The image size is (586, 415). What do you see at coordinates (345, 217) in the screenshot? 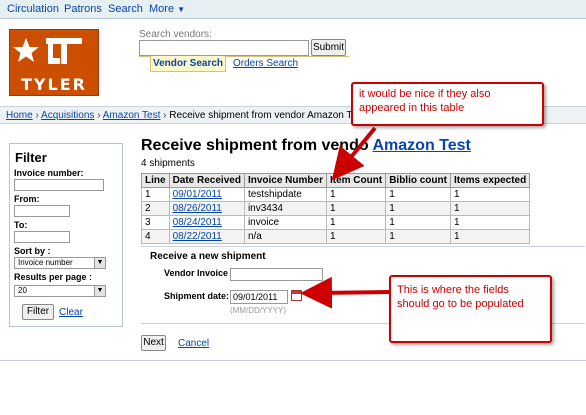
I see `annotation-arrows` at bounding box center [345, 217].